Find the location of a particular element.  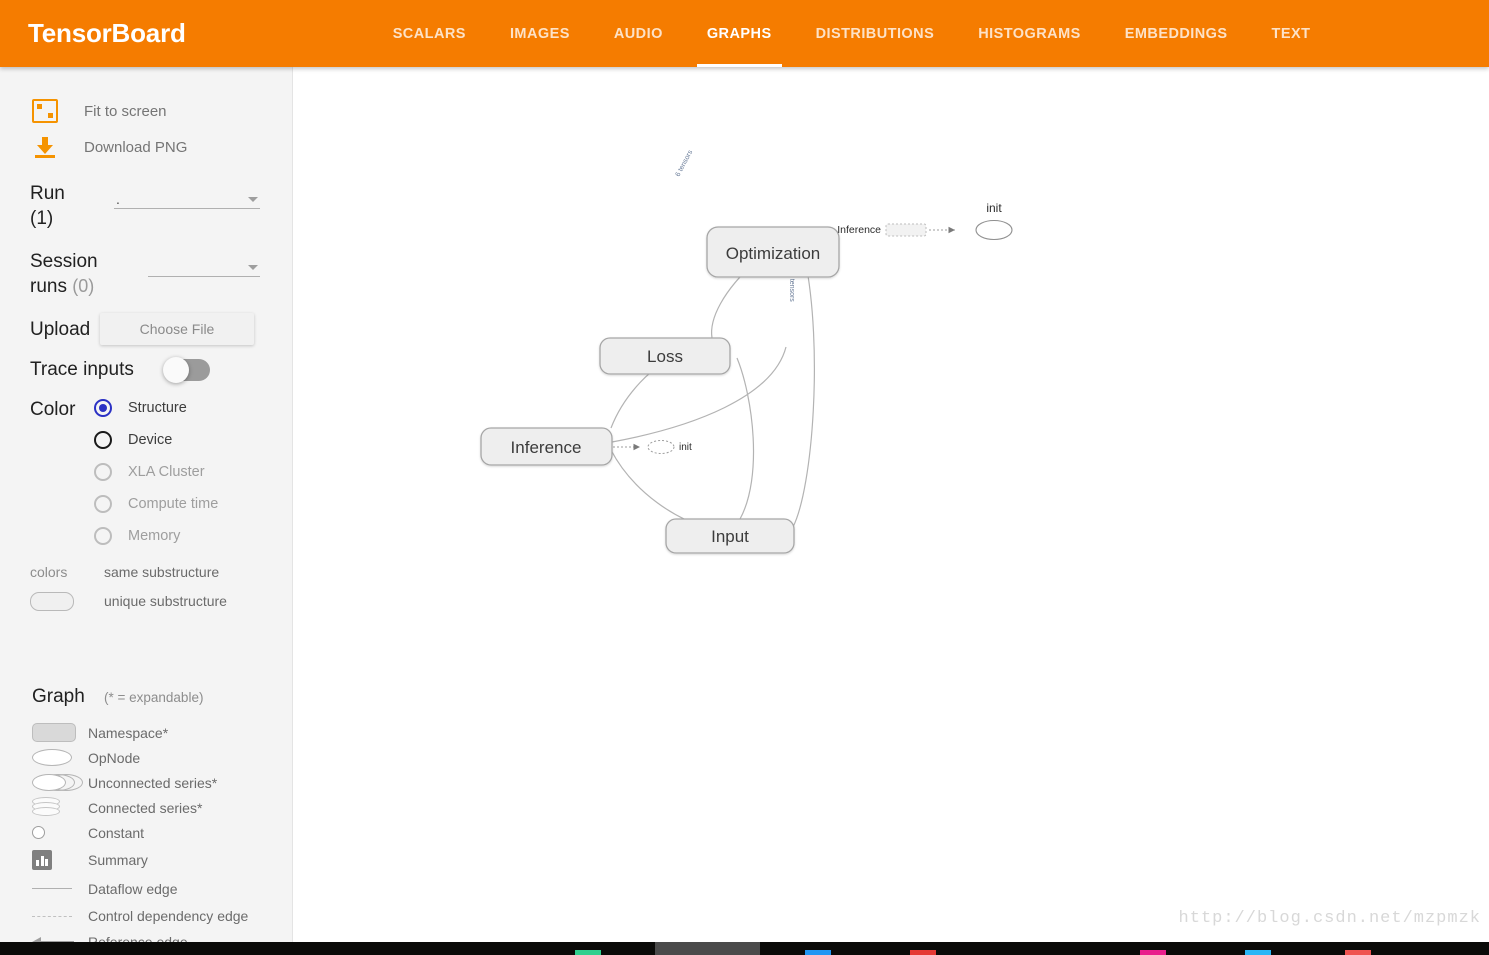

summary-icon is located at coordinates (60, 859).